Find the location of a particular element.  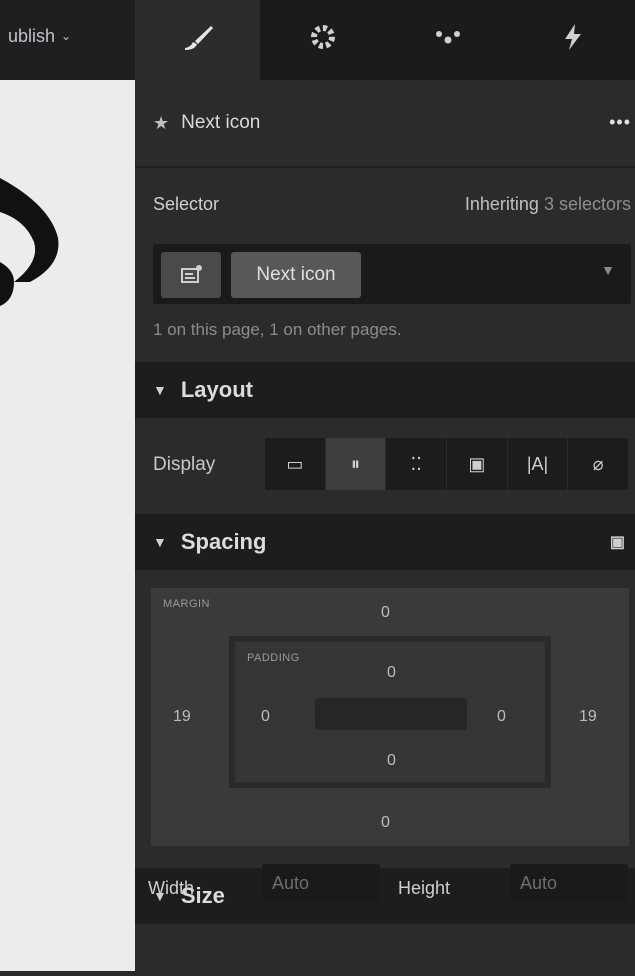

gear-icon is located at coordinates (323, 40).